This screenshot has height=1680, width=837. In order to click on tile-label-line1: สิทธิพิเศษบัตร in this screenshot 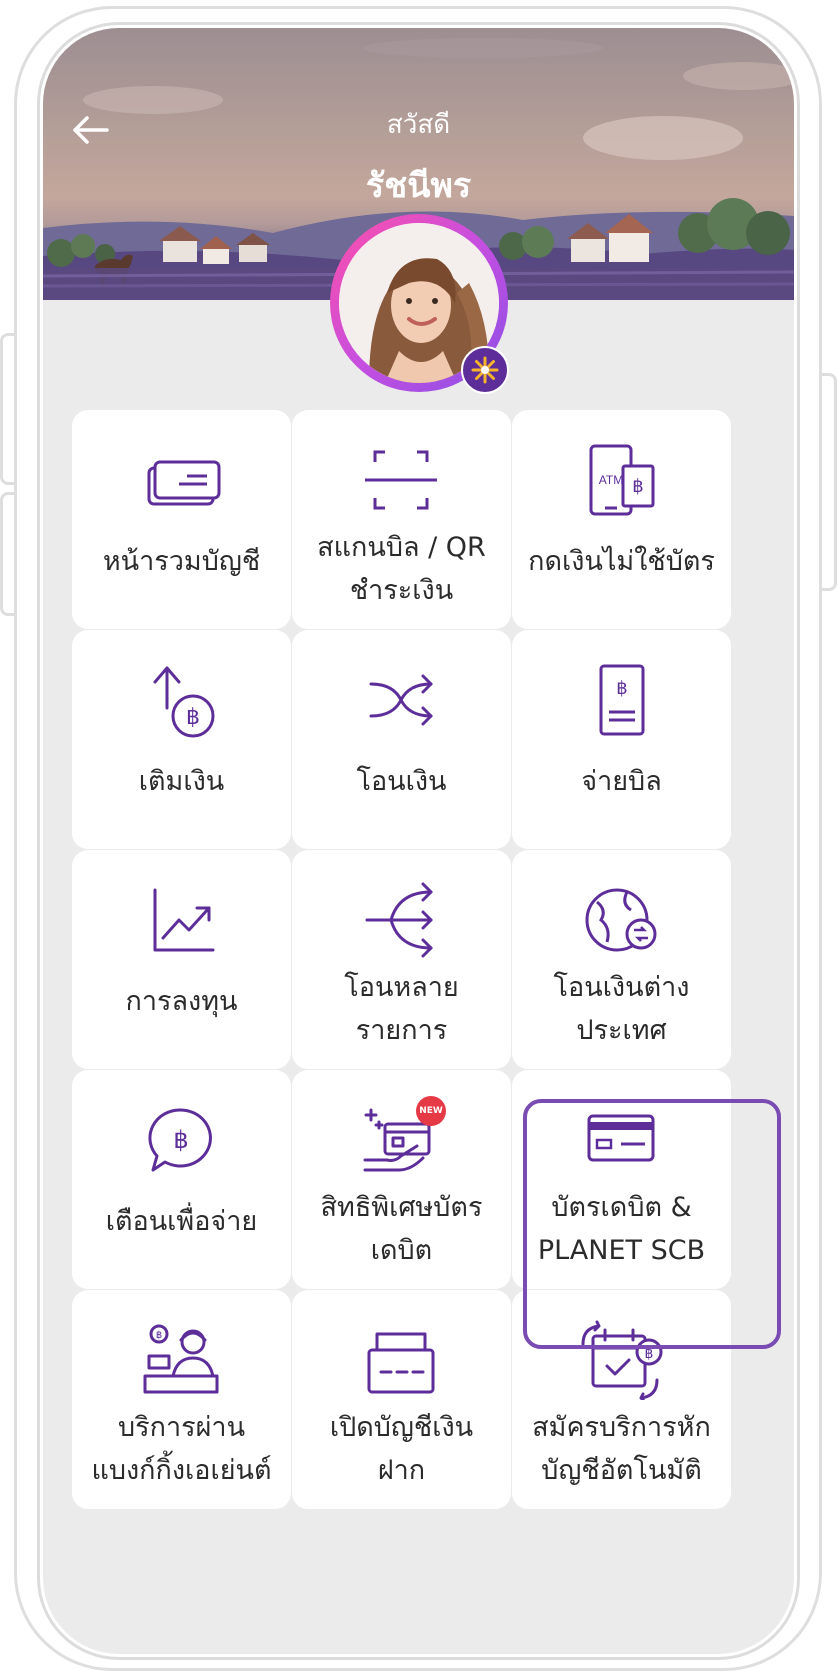, I will do `click(401, 1207)`.